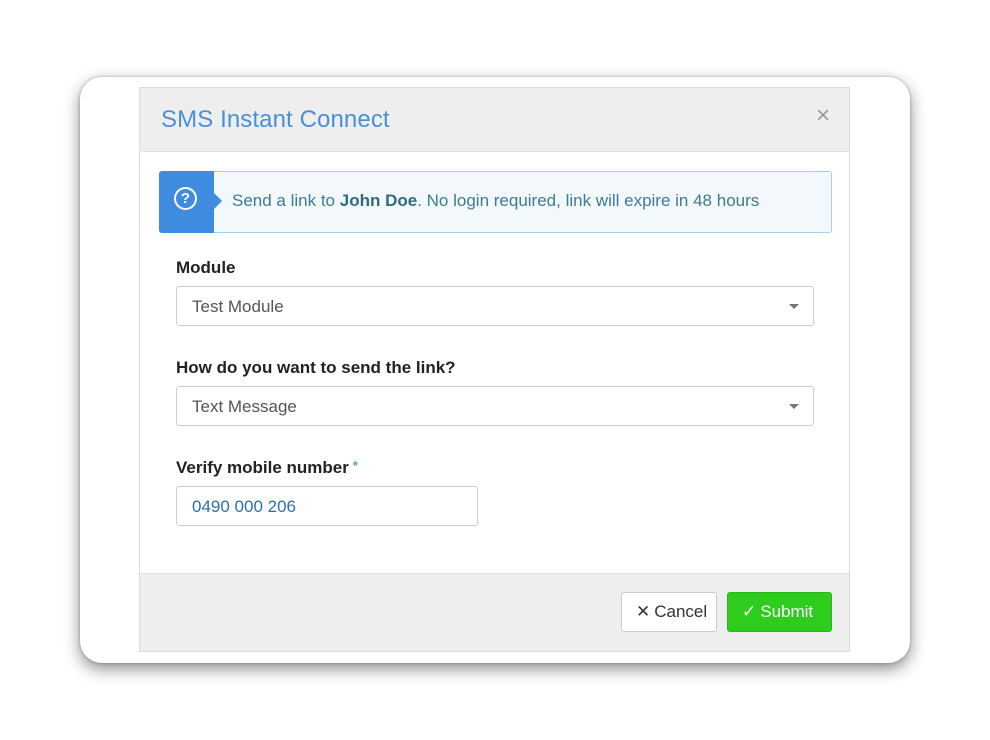 The height and width of the screenshot is (740, 990). I want to click on alert-prefix: Send a link to, so click(286, 200).